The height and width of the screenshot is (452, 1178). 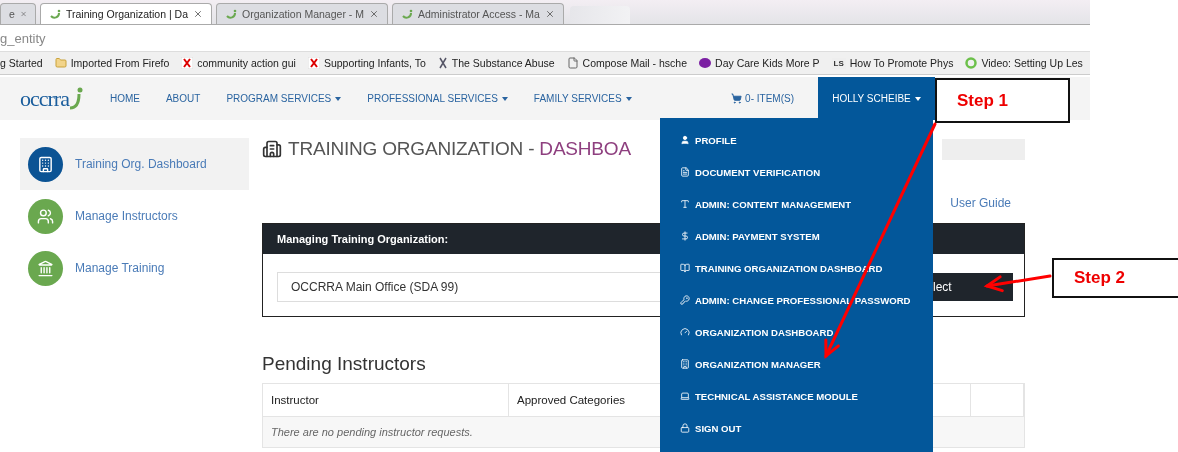 I want to click on dollar-icon, so click(x=685, y=236).